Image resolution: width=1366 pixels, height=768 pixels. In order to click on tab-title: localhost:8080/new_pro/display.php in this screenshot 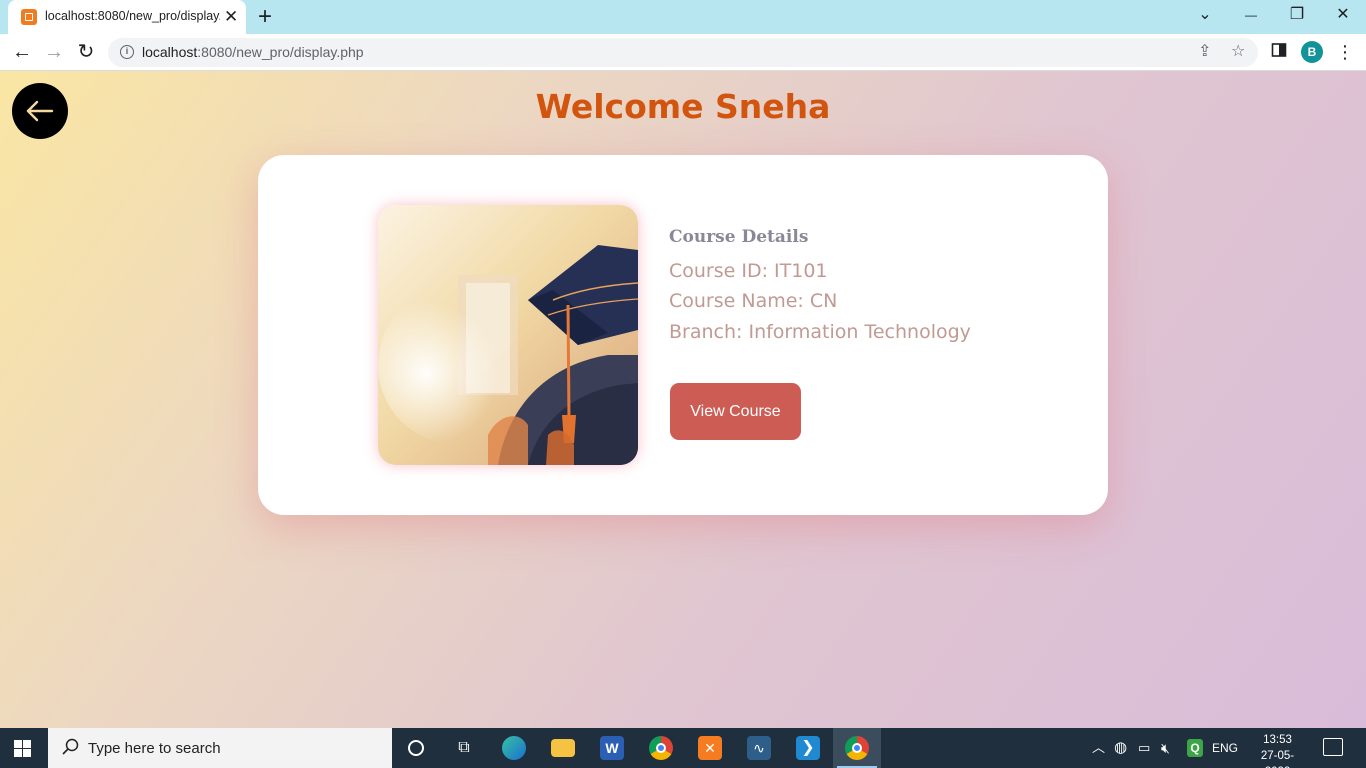, I will do `click(132, 16)`.